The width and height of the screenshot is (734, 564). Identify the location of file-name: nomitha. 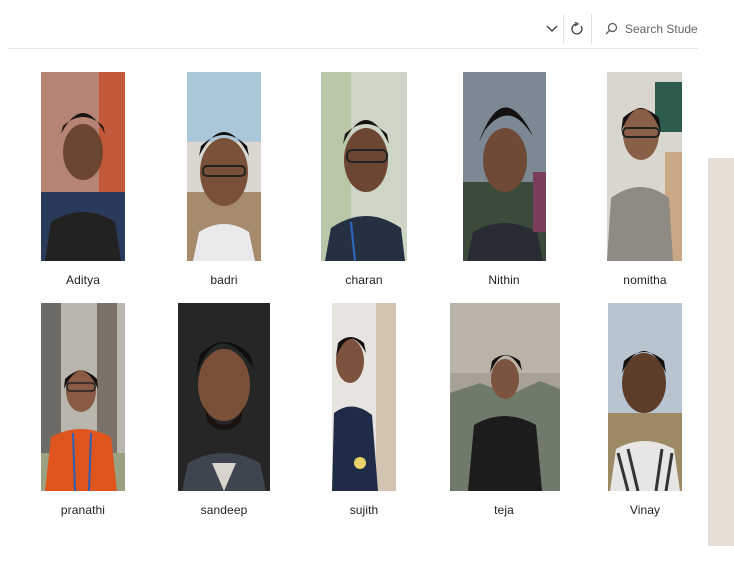
(645, 280).